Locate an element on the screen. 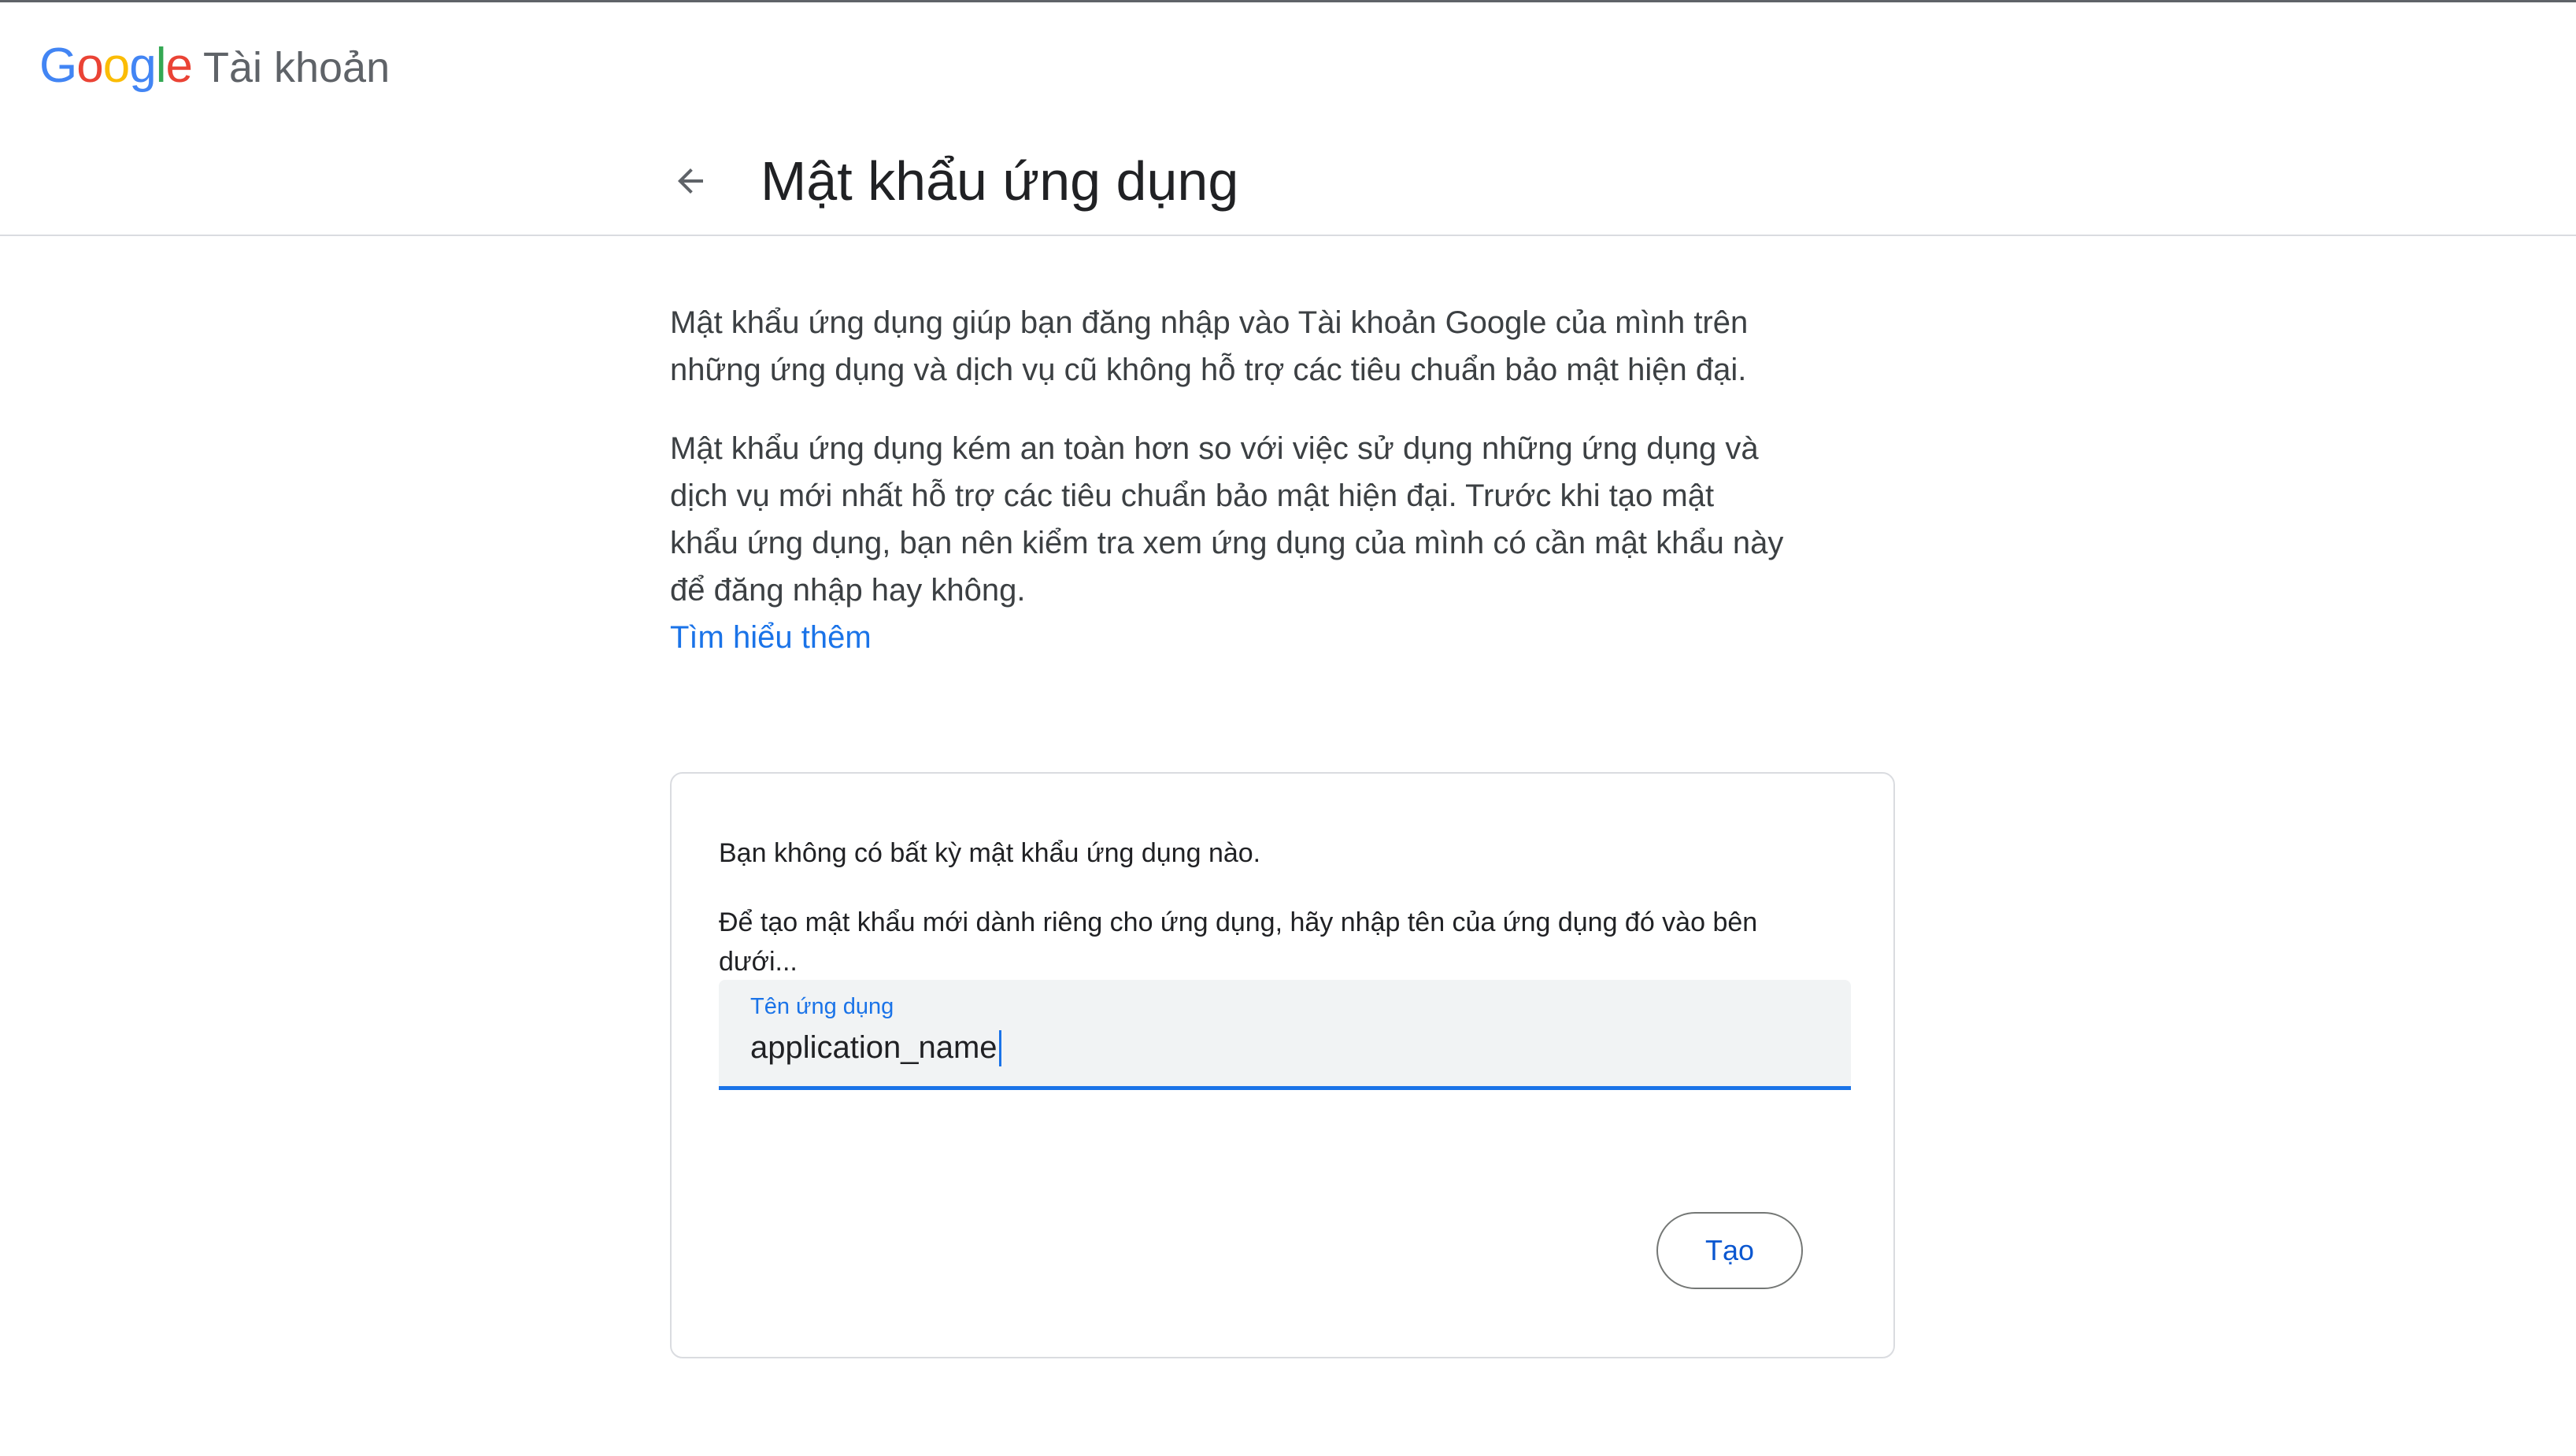 The height and width of the screenshot is (1456, 2576). learn-more-link: Tìm hiểu thêm is located at coordinates (771, 637).